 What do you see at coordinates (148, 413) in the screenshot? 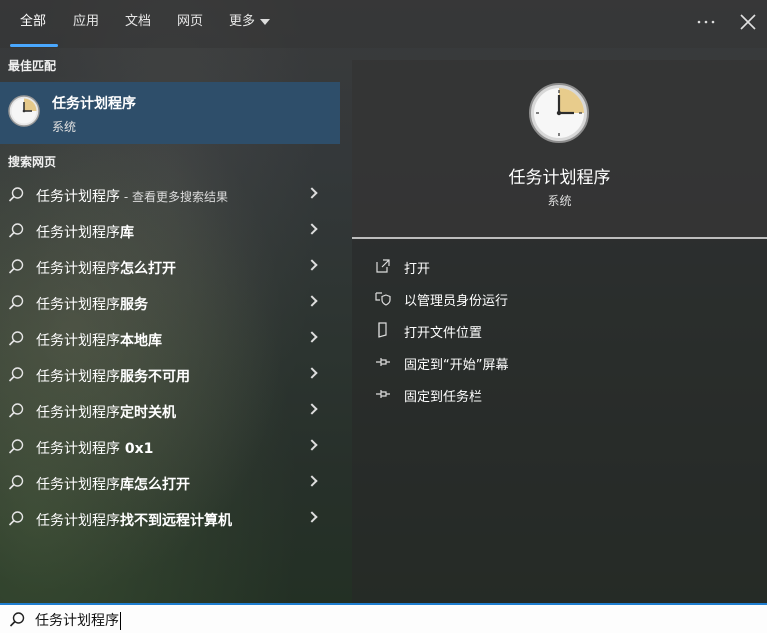
I see `web-search-extra: 定时关机` at bounding box center [148, 413].